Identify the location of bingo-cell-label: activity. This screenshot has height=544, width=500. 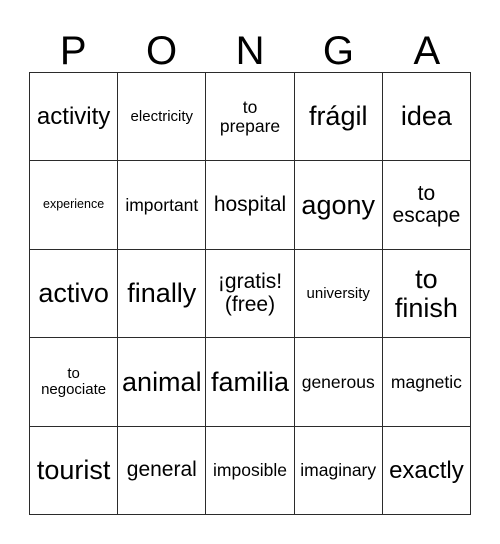
(73, 116).